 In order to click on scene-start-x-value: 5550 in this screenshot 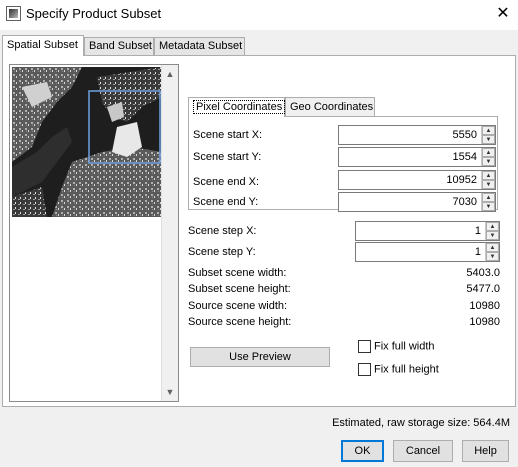, I will do `click(464, 135)`.